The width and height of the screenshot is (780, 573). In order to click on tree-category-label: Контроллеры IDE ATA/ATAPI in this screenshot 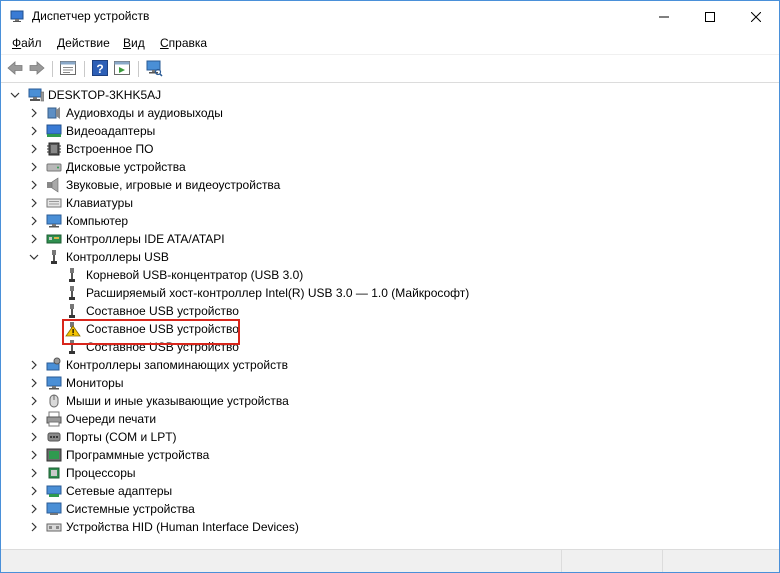, I will do `click(145, 239)`.